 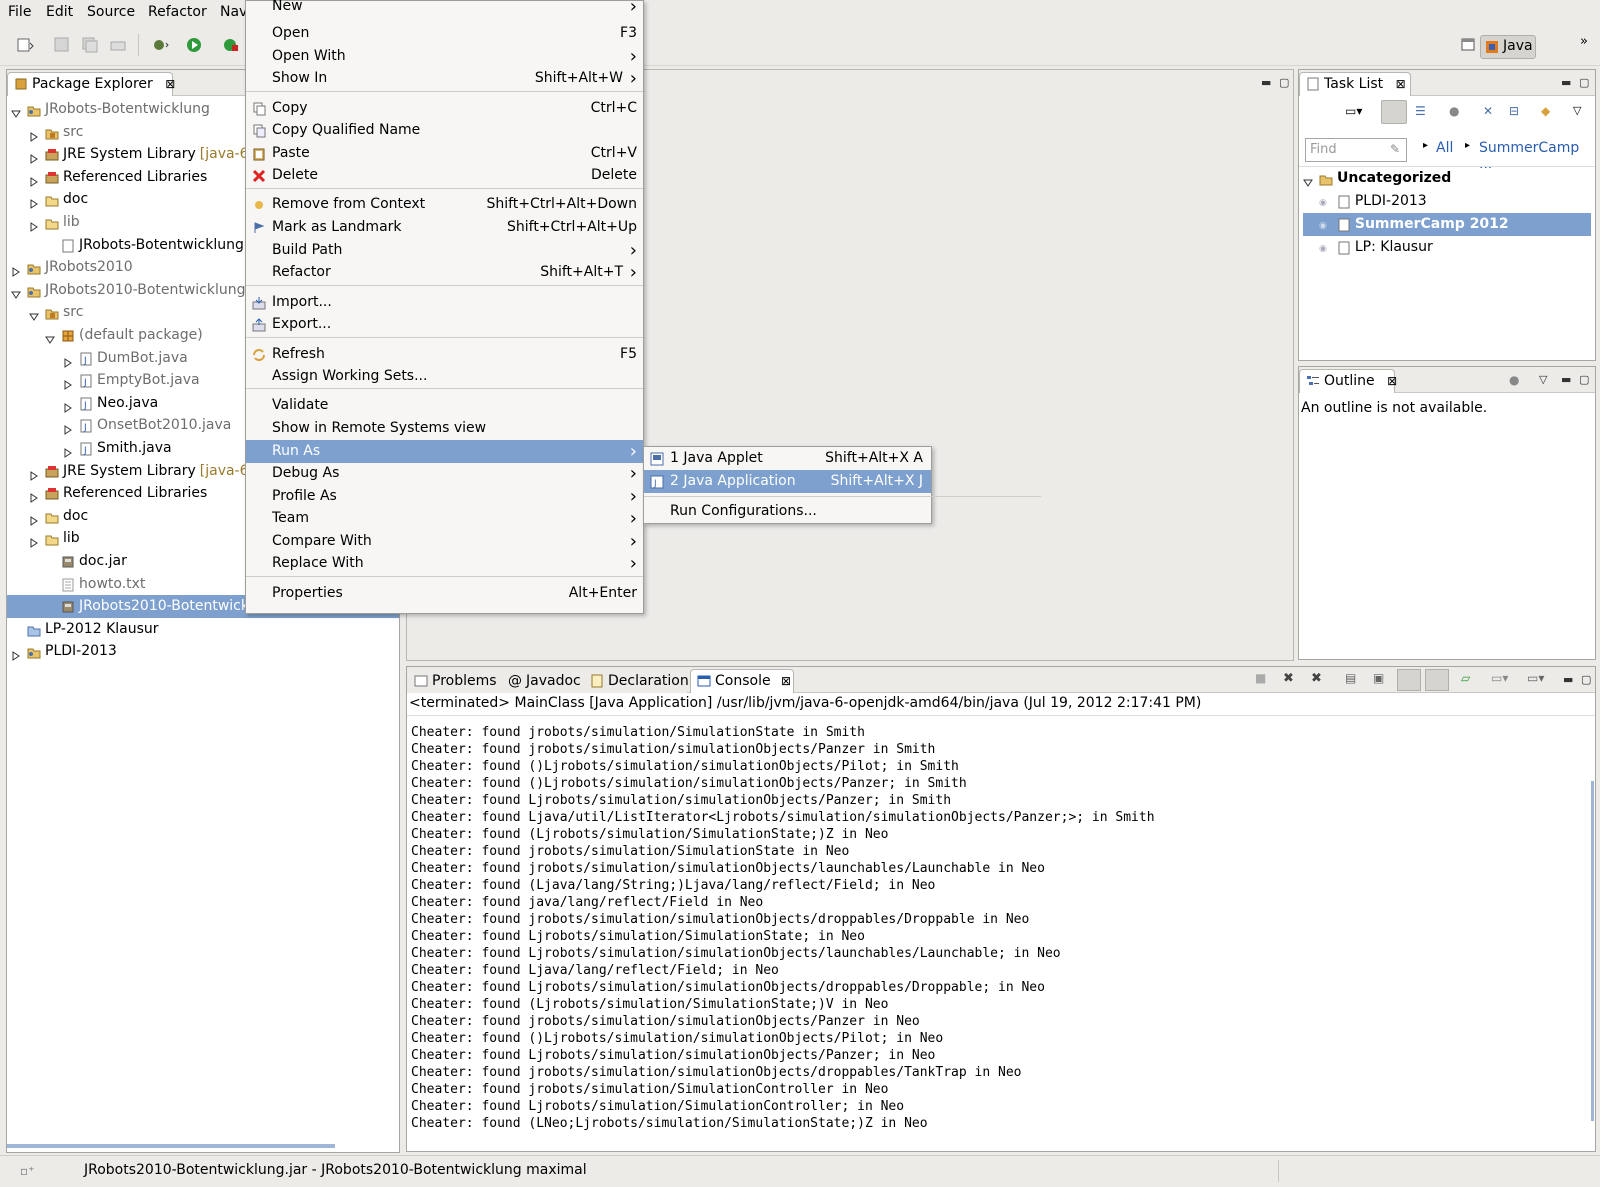 I want to click on open-console-icon: ▭▾, so click(x=1535, y=678).